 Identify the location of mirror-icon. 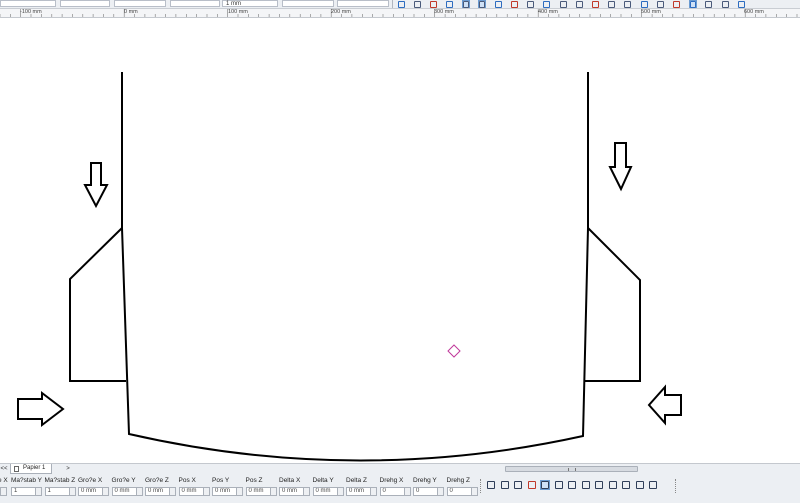
(579, 4).